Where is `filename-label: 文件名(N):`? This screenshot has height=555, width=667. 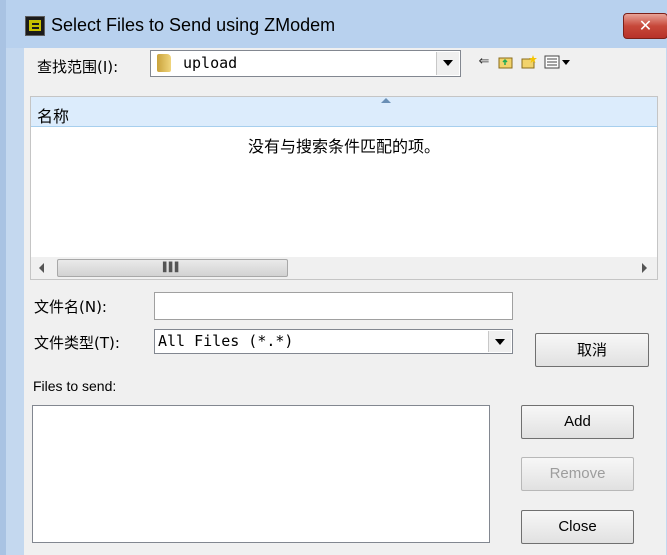
filename-label: 文件名(N): is located at coordinates (70, 307).